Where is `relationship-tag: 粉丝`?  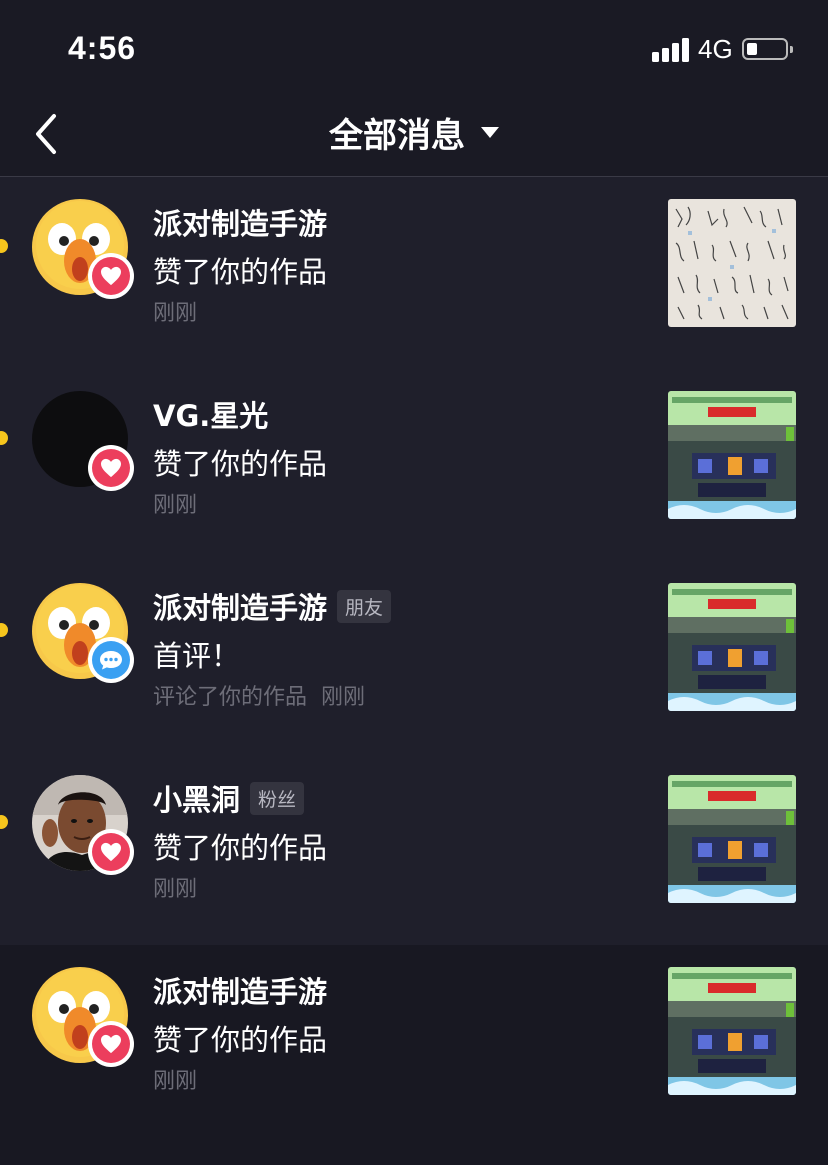
relationship-tag: 粉丝 is located at coordinates (277, 798).